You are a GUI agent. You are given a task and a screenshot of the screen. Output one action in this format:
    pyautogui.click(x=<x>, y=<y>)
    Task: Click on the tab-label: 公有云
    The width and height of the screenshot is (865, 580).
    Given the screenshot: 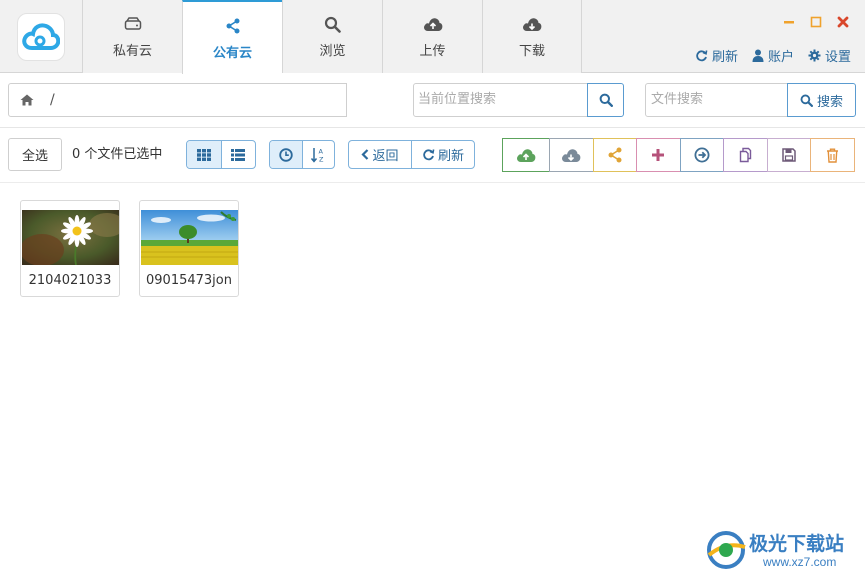 What is the action you would take?
    pyautogui.click(x=232, y=53)
    